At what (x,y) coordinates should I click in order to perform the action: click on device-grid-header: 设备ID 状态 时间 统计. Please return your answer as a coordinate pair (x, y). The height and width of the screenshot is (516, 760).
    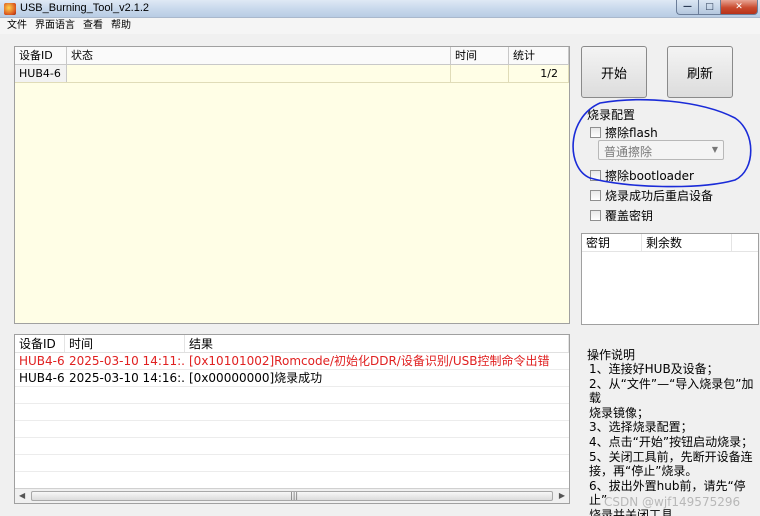
    Looking at the image, I should click on (292, 56).